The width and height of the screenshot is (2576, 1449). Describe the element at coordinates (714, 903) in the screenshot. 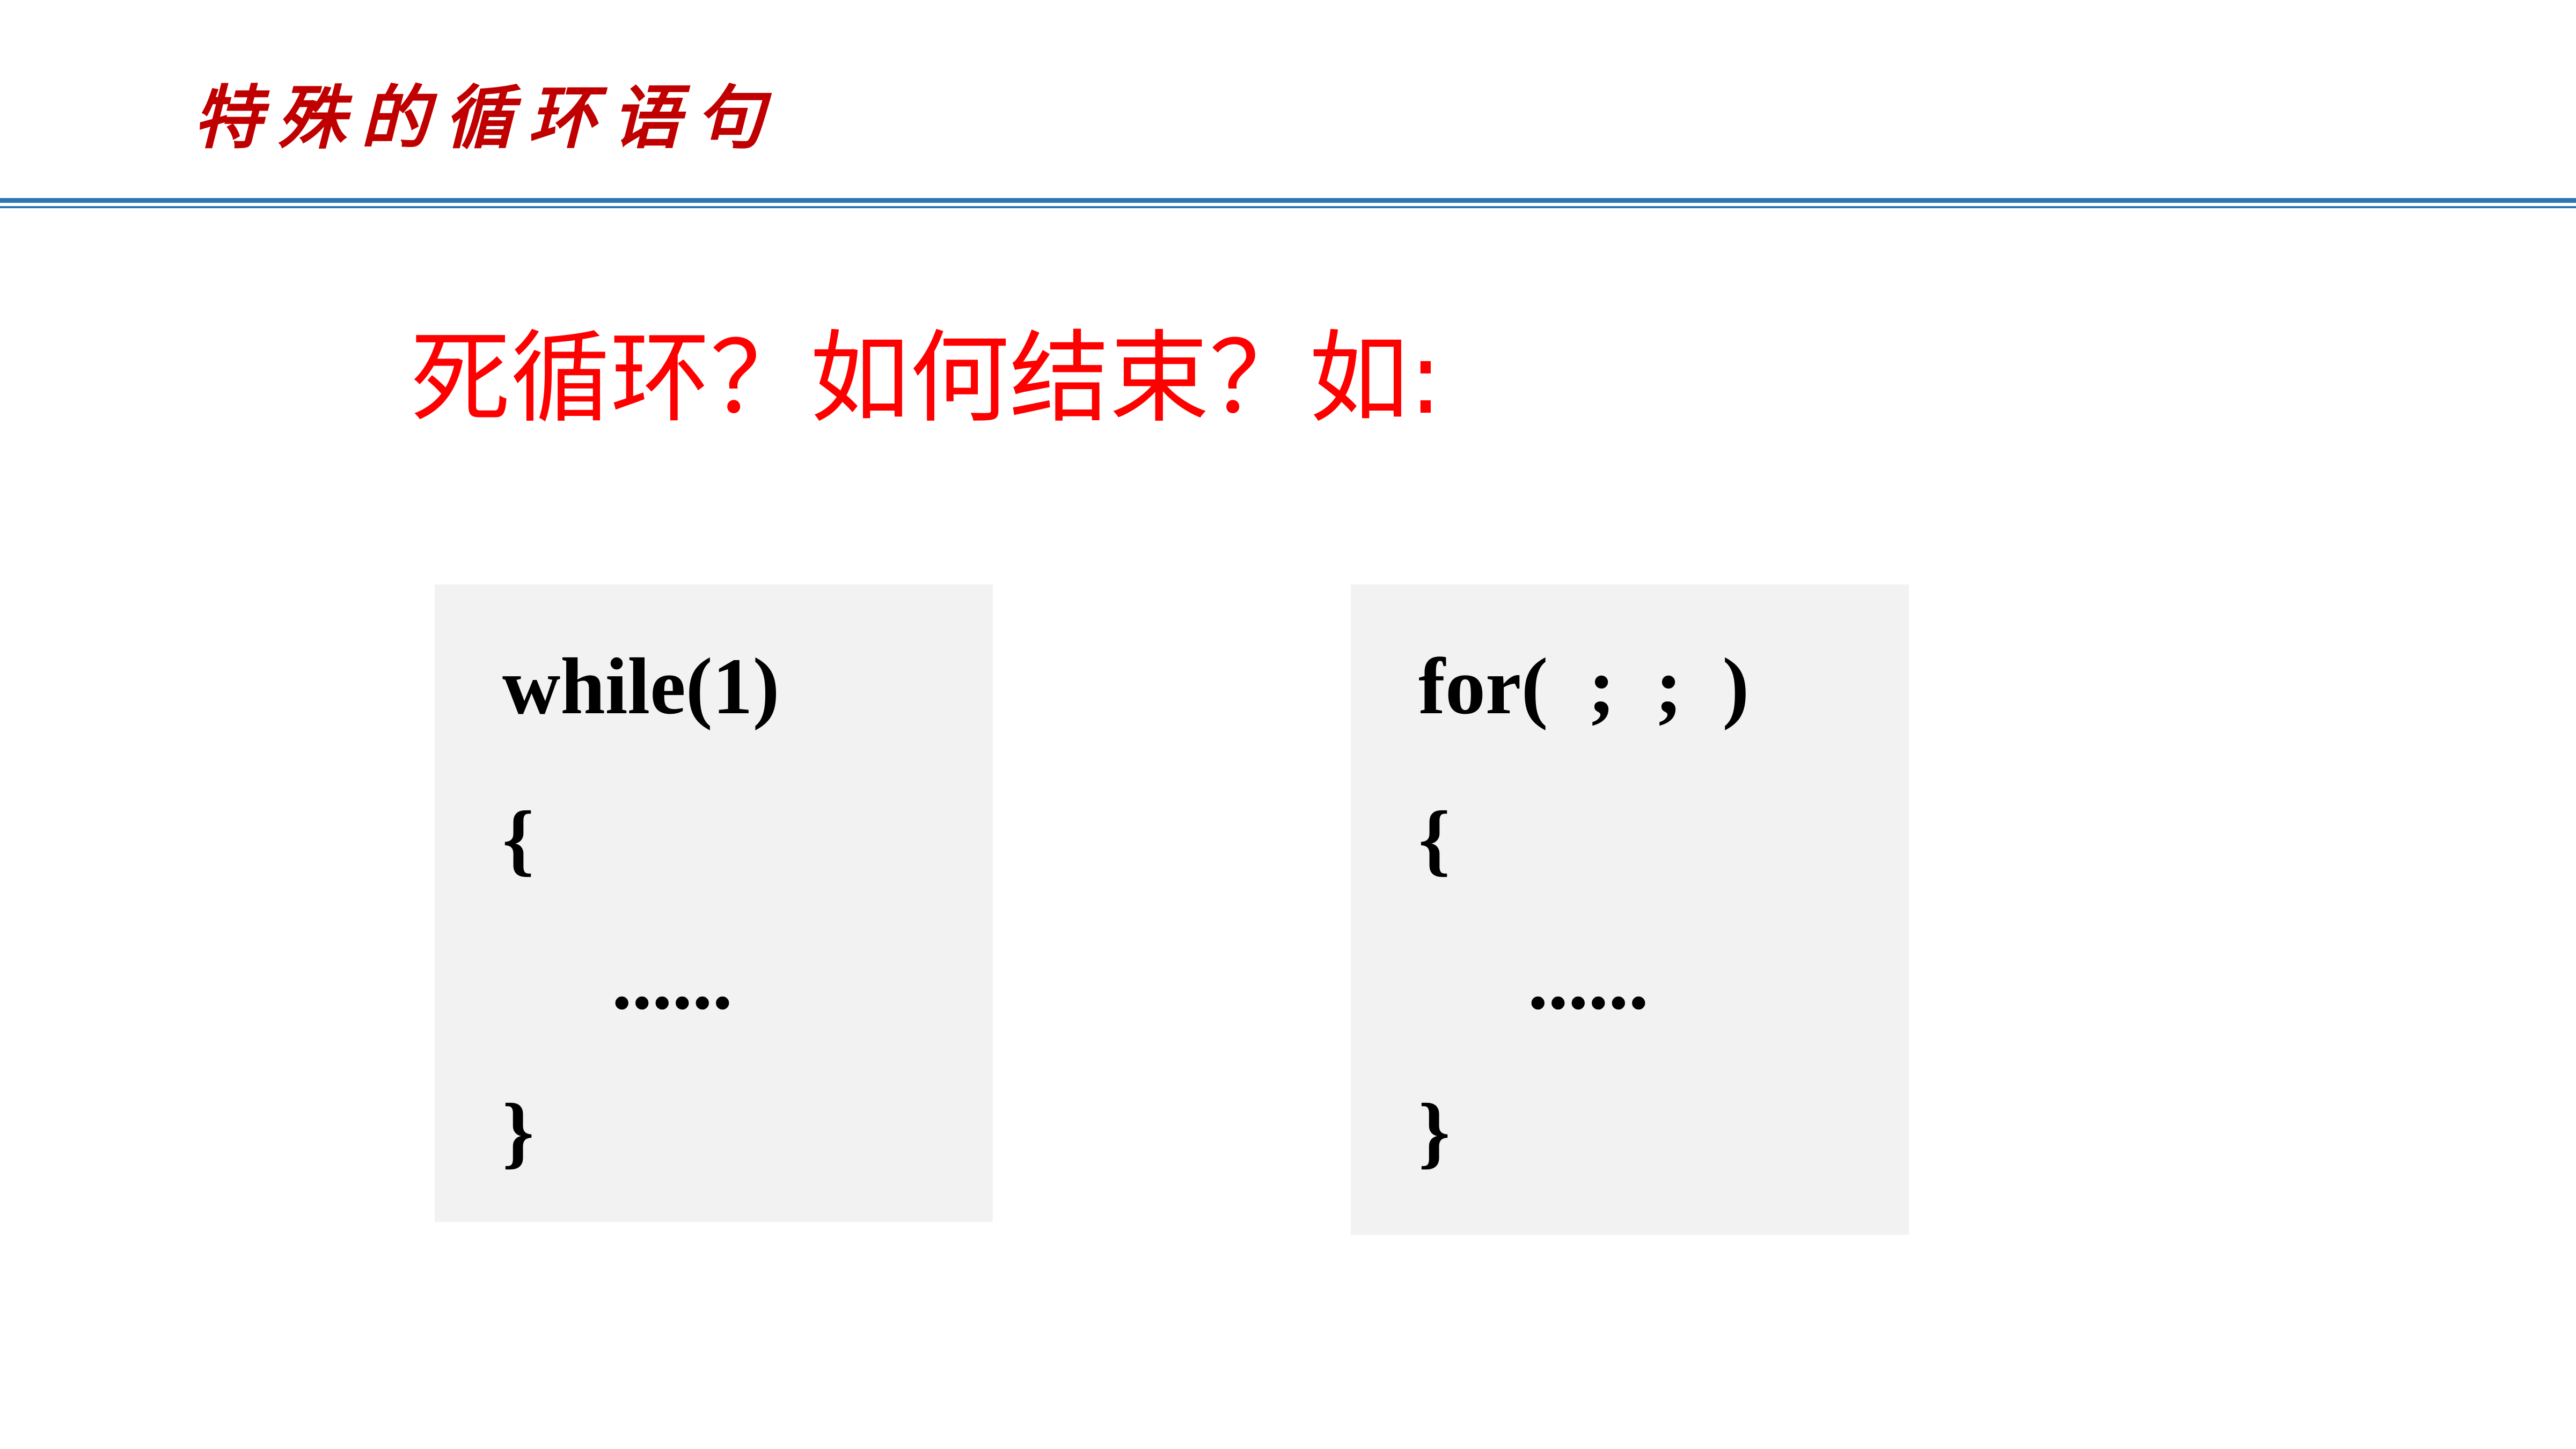

I see `while-loop-code-box: while(1) { ...... }` at that location.